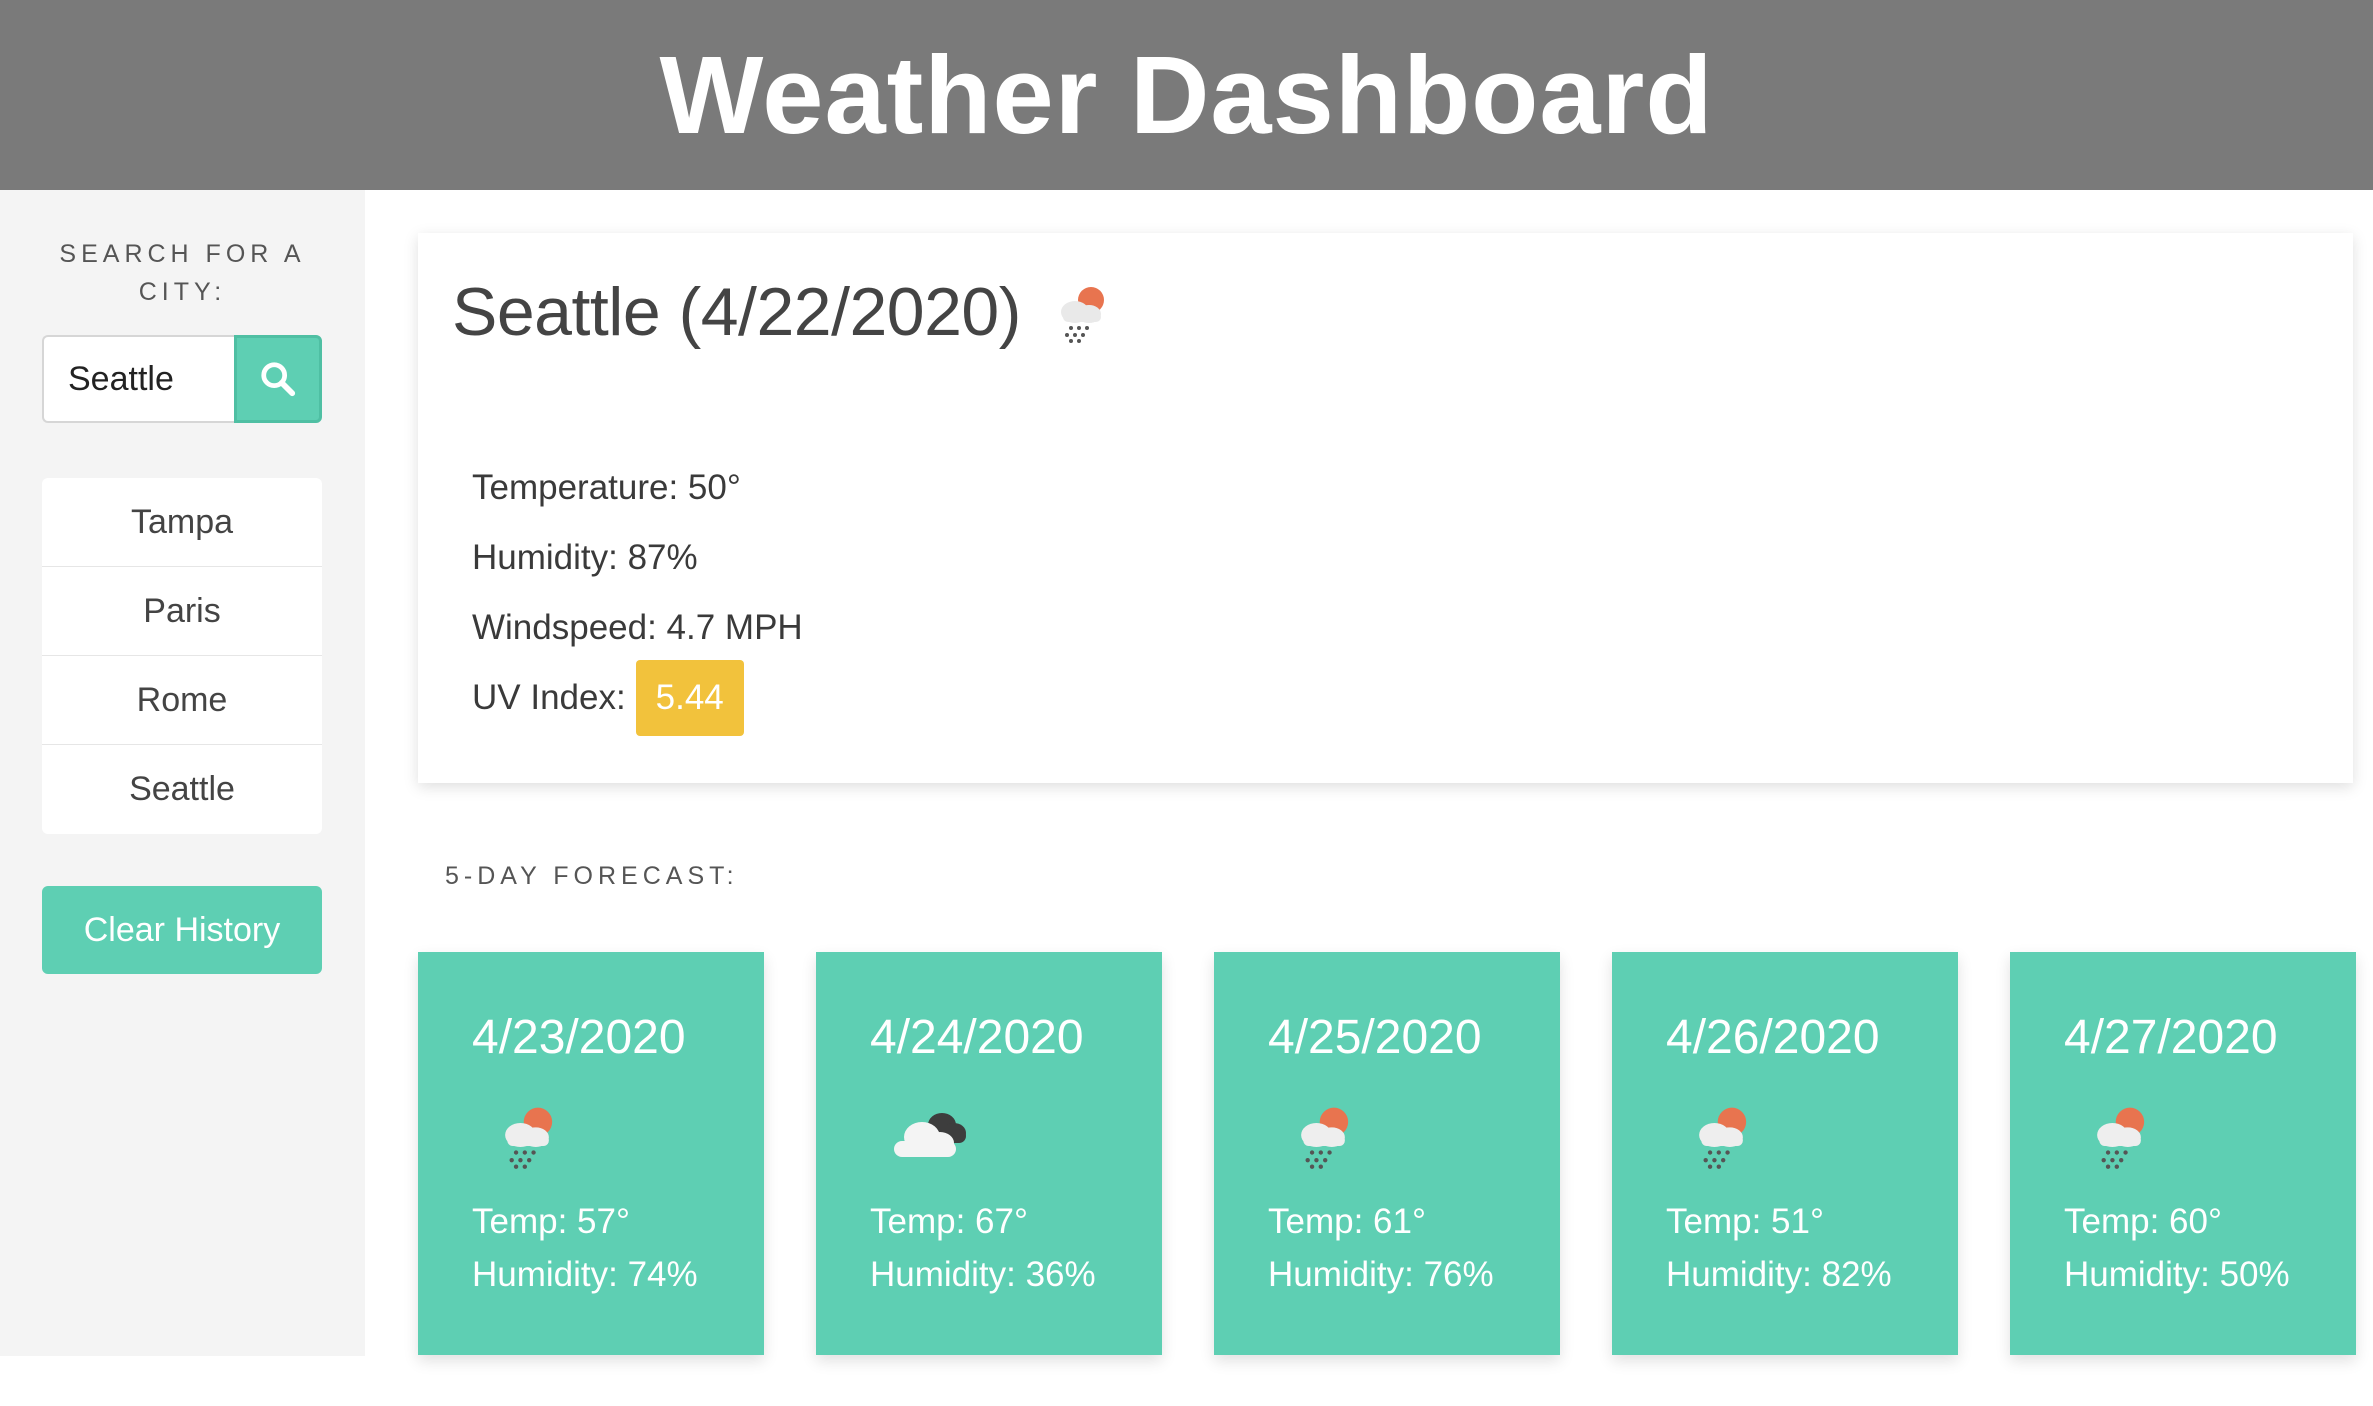  I want to click on search-form, so click(182, 379).